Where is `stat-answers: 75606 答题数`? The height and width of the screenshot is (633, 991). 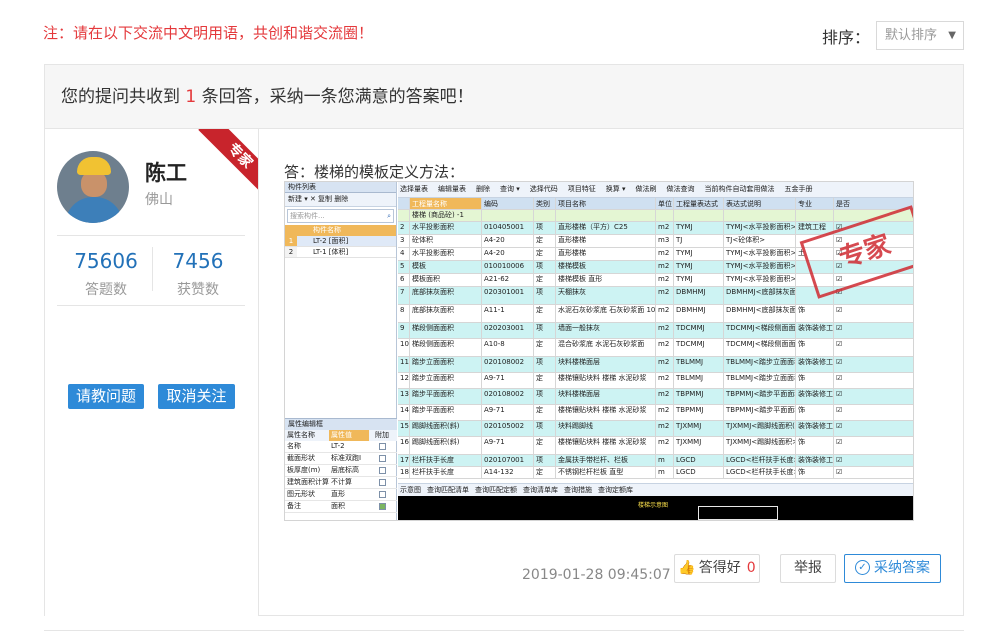 stat-answers: 75606 答题数 is located at coordinates (106, 274).